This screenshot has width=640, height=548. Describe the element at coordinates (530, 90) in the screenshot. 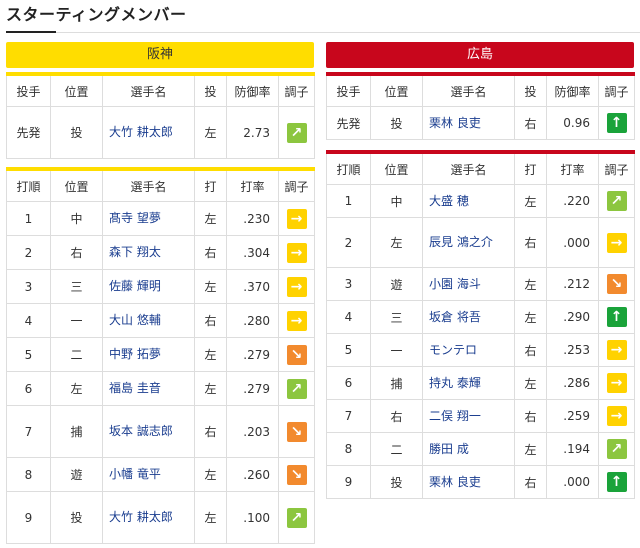

I see `column-header: 投` at that location.